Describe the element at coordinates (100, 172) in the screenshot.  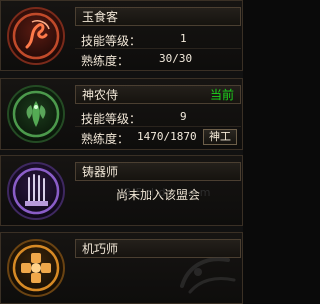
I see `profession-title: 铸器师` at that location.